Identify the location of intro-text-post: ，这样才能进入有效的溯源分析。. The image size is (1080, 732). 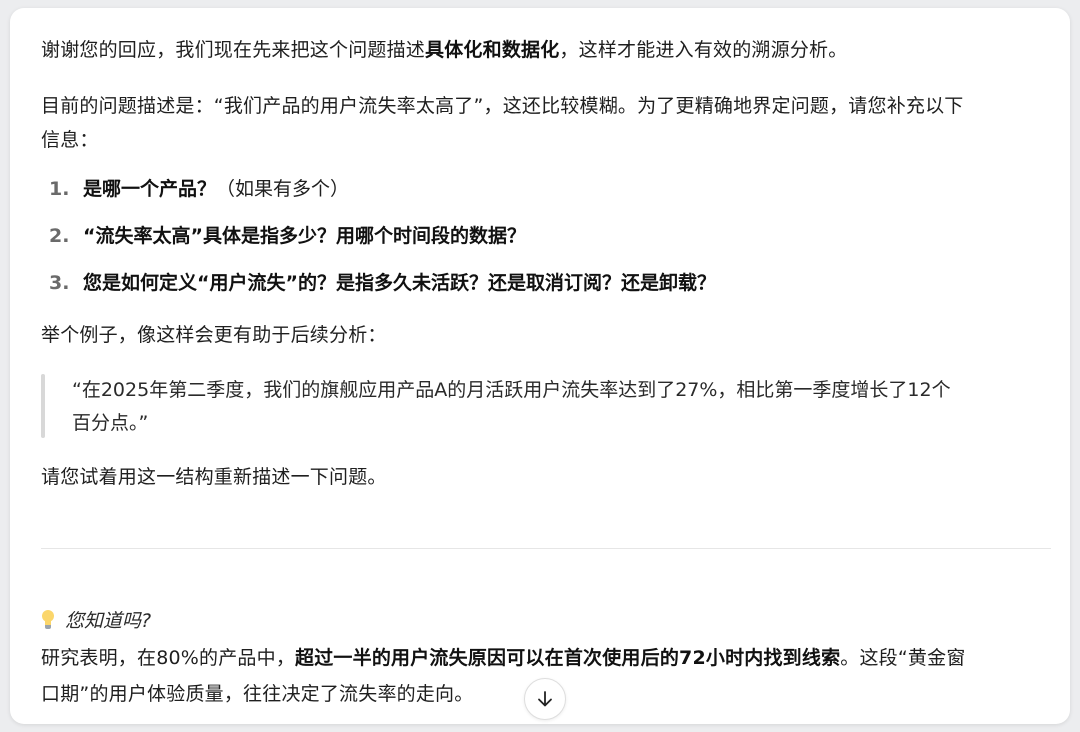
(703, 50).